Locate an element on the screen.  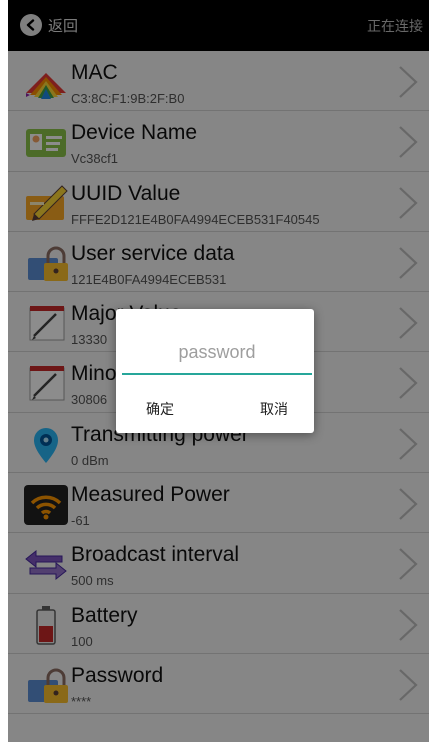
password-dialog: 确定 取消 is located at coordinates (215, 371).